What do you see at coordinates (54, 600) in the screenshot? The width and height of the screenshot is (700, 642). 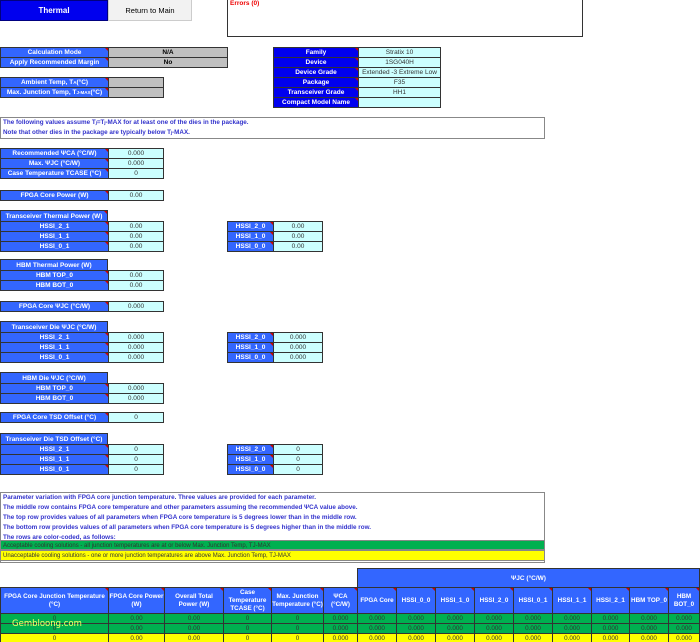 I see `column-header: FPGA Core Junction Temperature (°C)` at bounding box center [54, 600].